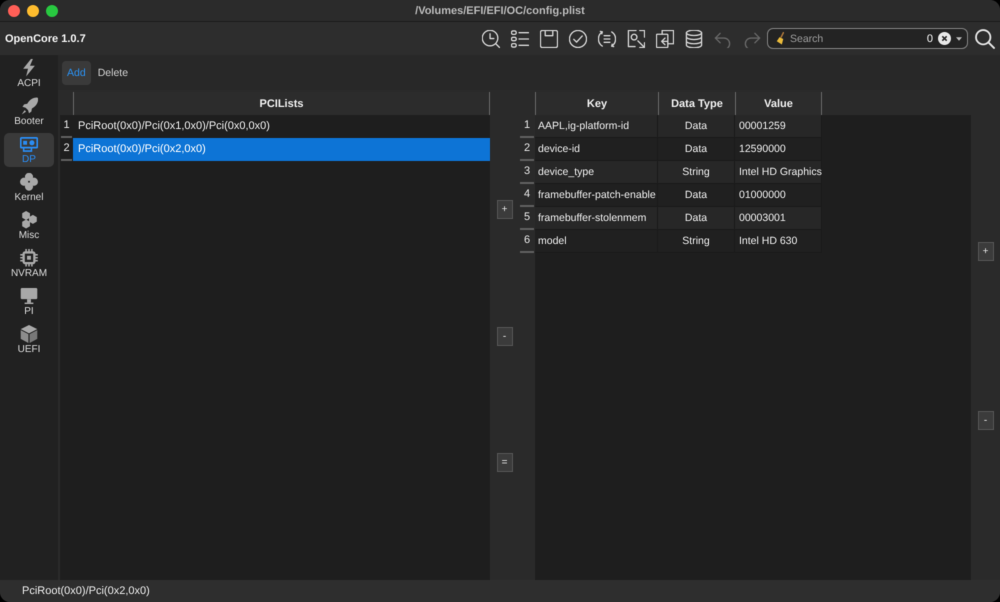 The width and height of the screenshot is (1000, 602). What do you see at coordinates (52, 10) in the screenshot?
I see `maximize-icon` at bounding box center [52, 10].